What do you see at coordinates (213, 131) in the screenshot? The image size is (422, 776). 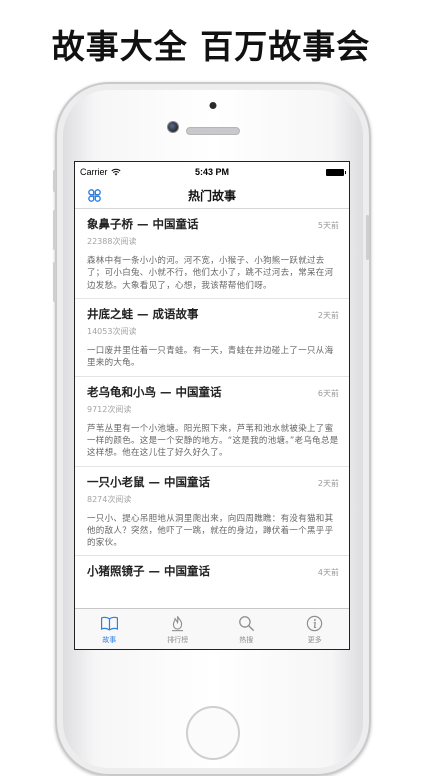 I see `earpiece-speaker` at bounding box center [213, 131].